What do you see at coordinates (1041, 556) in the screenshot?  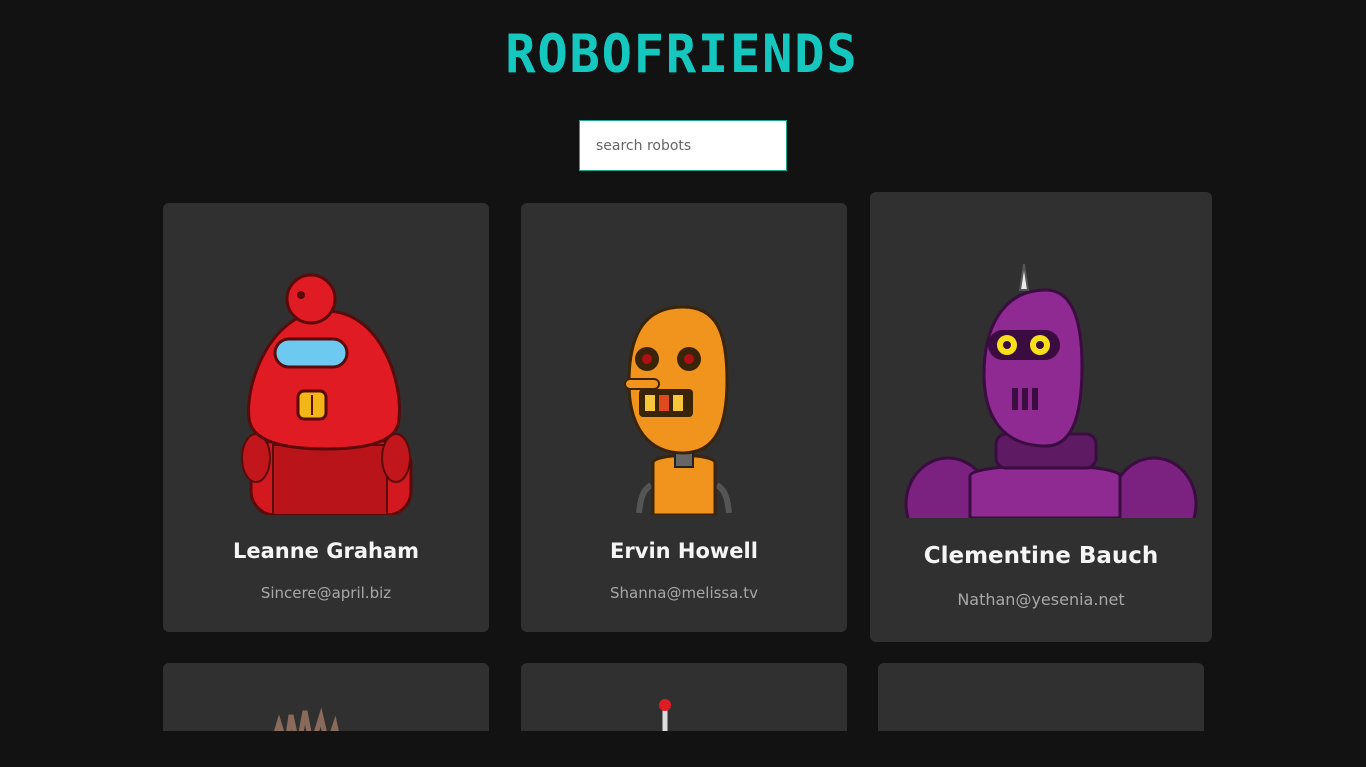 I see `robot-name: Clementine Bauch` at bounding box center [1041, 556].